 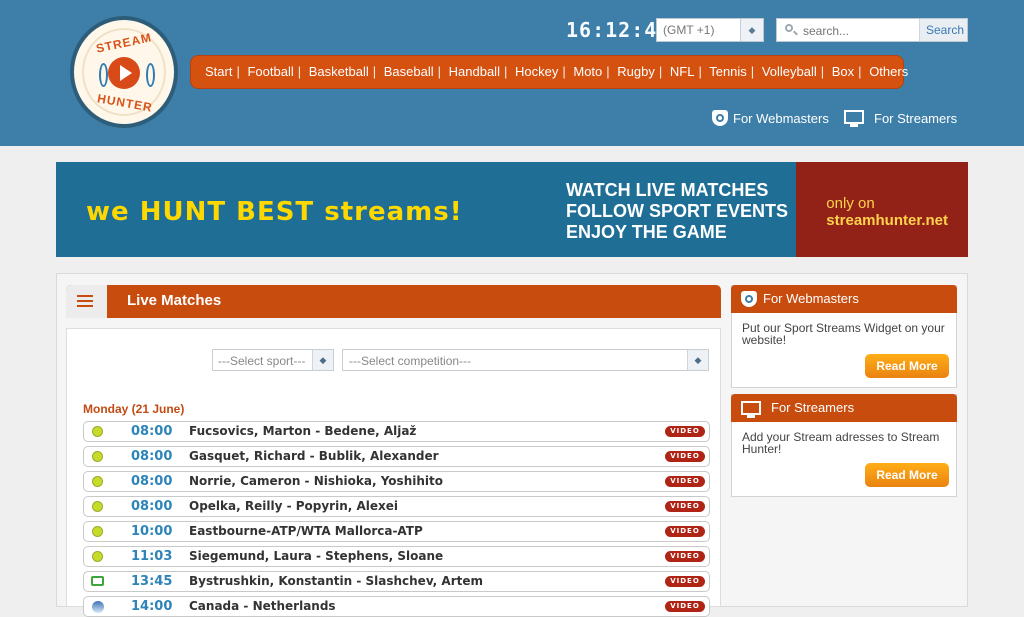 I want to click on webmasters-read-more-button: Read More, so click(x=907, y=366).